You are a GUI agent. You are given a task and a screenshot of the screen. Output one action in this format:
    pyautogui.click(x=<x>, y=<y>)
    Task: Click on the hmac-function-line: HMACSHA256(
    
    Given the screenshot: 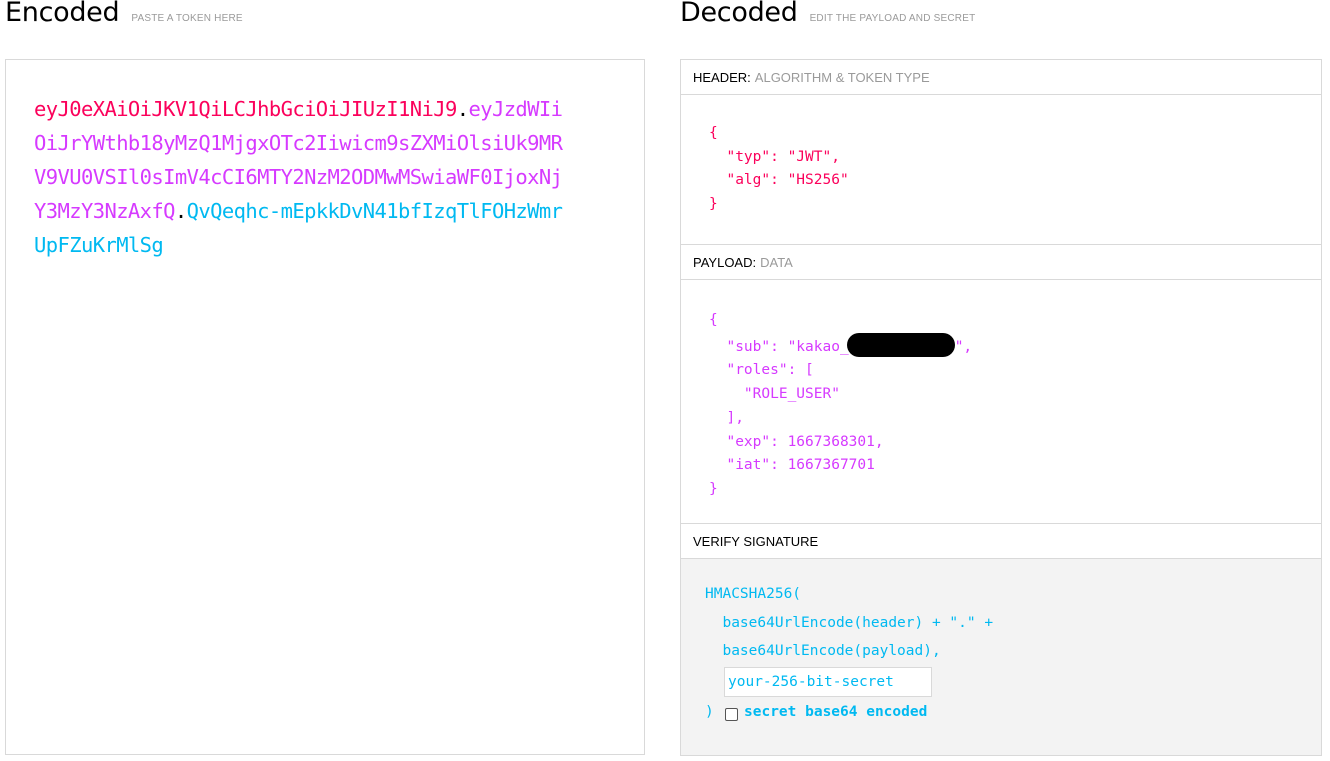 What is the action you would take?
    pyautogui.click(x=753, y=594)
    